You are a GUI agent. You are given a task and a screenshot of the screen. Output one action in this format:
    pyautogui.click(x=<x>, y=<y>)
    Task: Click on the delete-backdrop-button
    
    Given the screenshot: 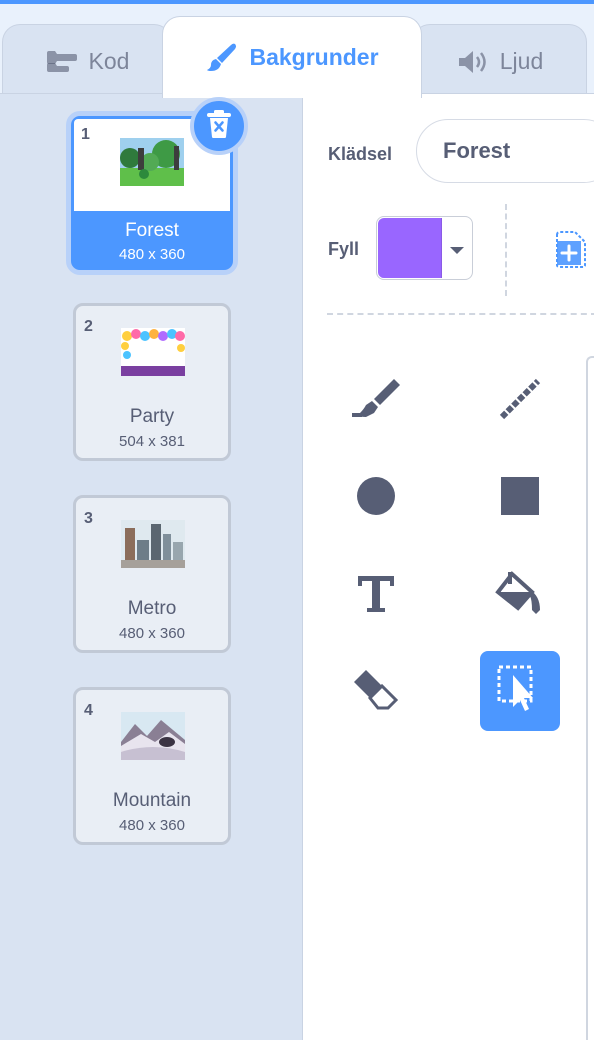 What is the action you would take?
    pyautogui.click(x=219, y=126)
    